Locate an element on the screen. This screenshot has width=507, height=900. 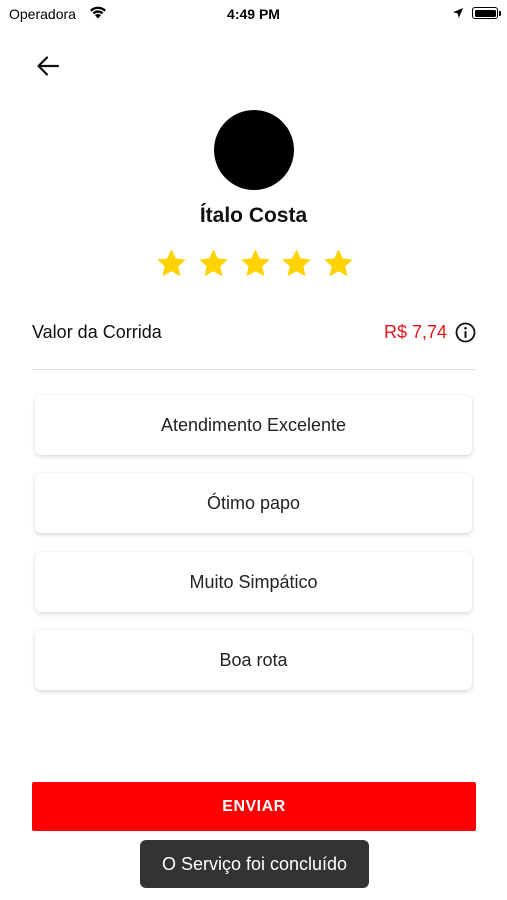
fare-label: Valor da Corrida is located at coordinates (97, 332).